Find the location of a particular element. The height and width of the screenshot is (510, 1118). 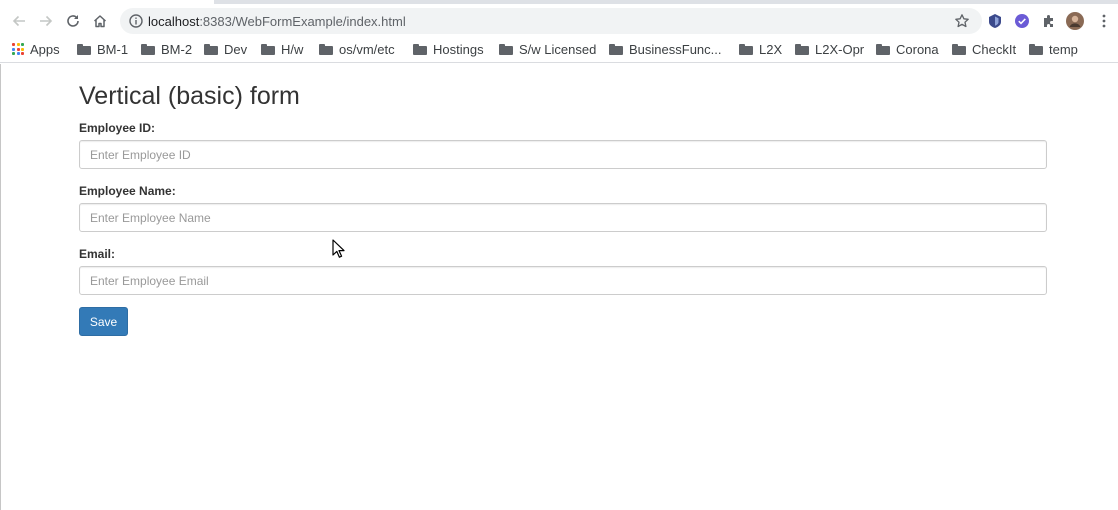

save-button: Save is located at coordinates (103, 321).